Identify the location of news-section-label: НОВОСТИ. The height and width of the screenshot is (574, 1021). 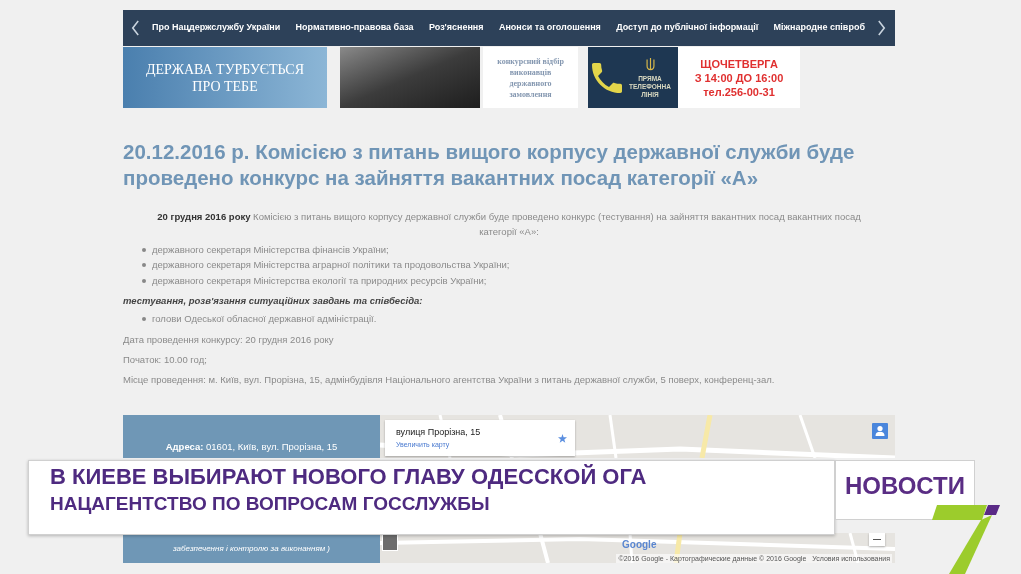
(905, 490).